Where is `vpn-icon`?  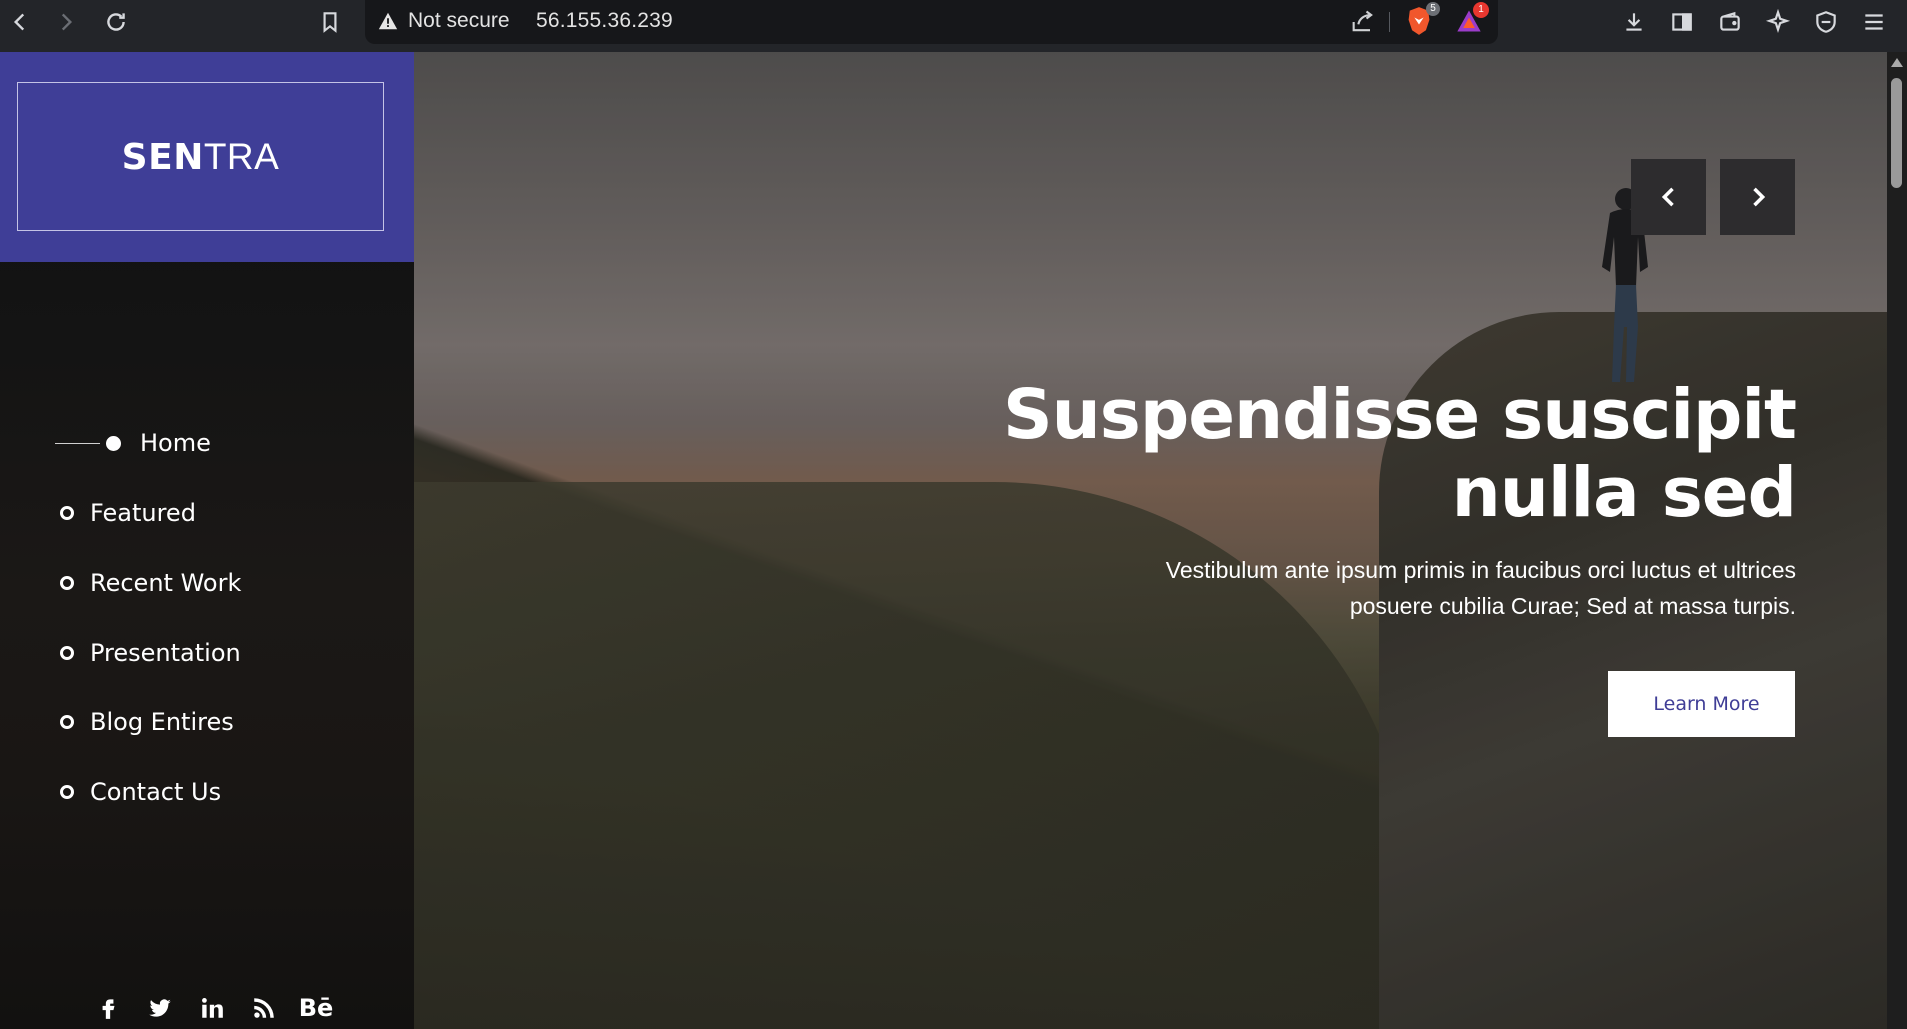
vpn-icon is located at coordinates (1826, 22).